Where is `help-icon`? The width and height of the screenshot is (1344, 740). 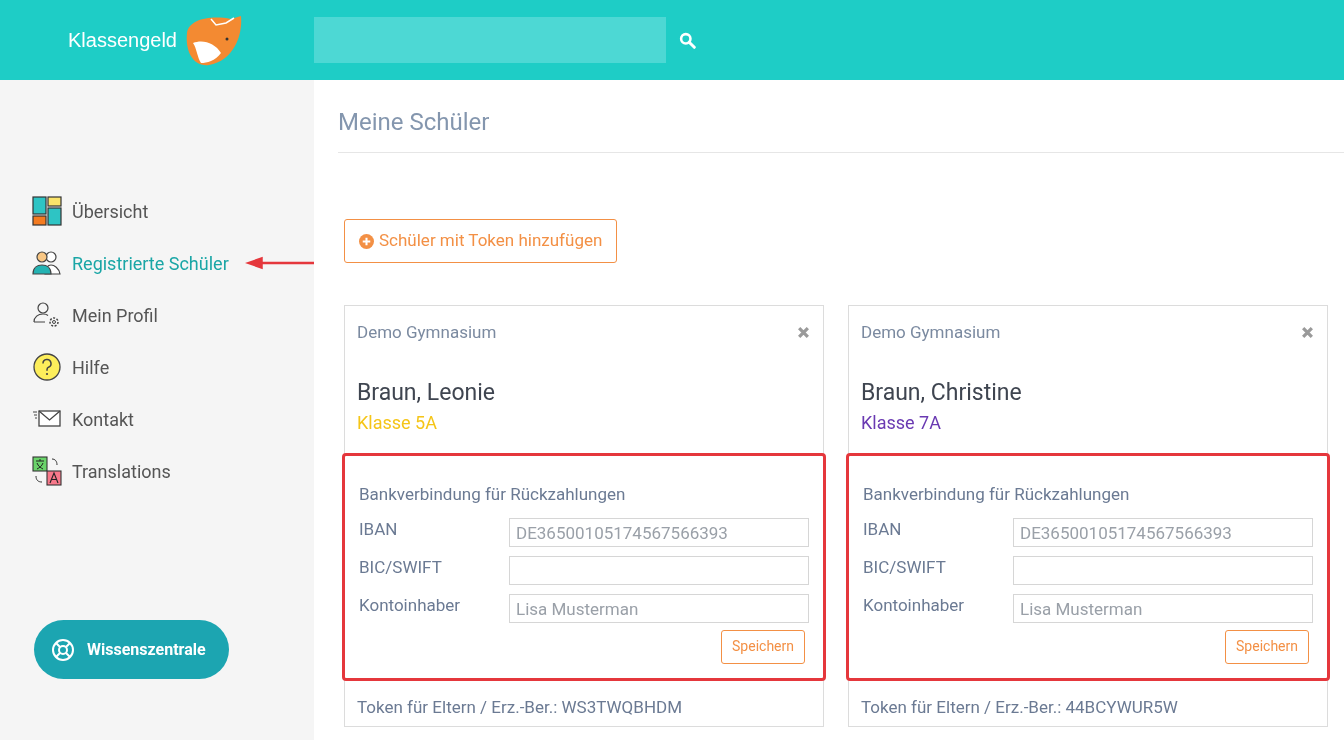 help-icon is located at coordinates (47, 367).